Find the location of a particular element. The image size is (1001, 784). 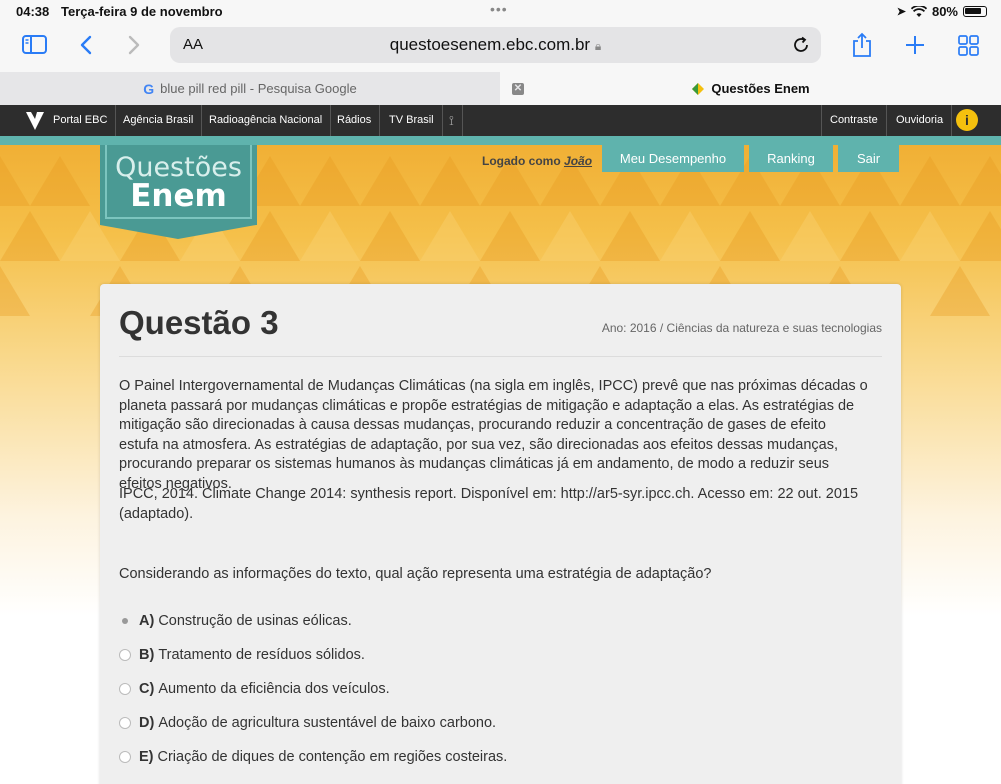

radio-b is located at coordinates (125, 655).